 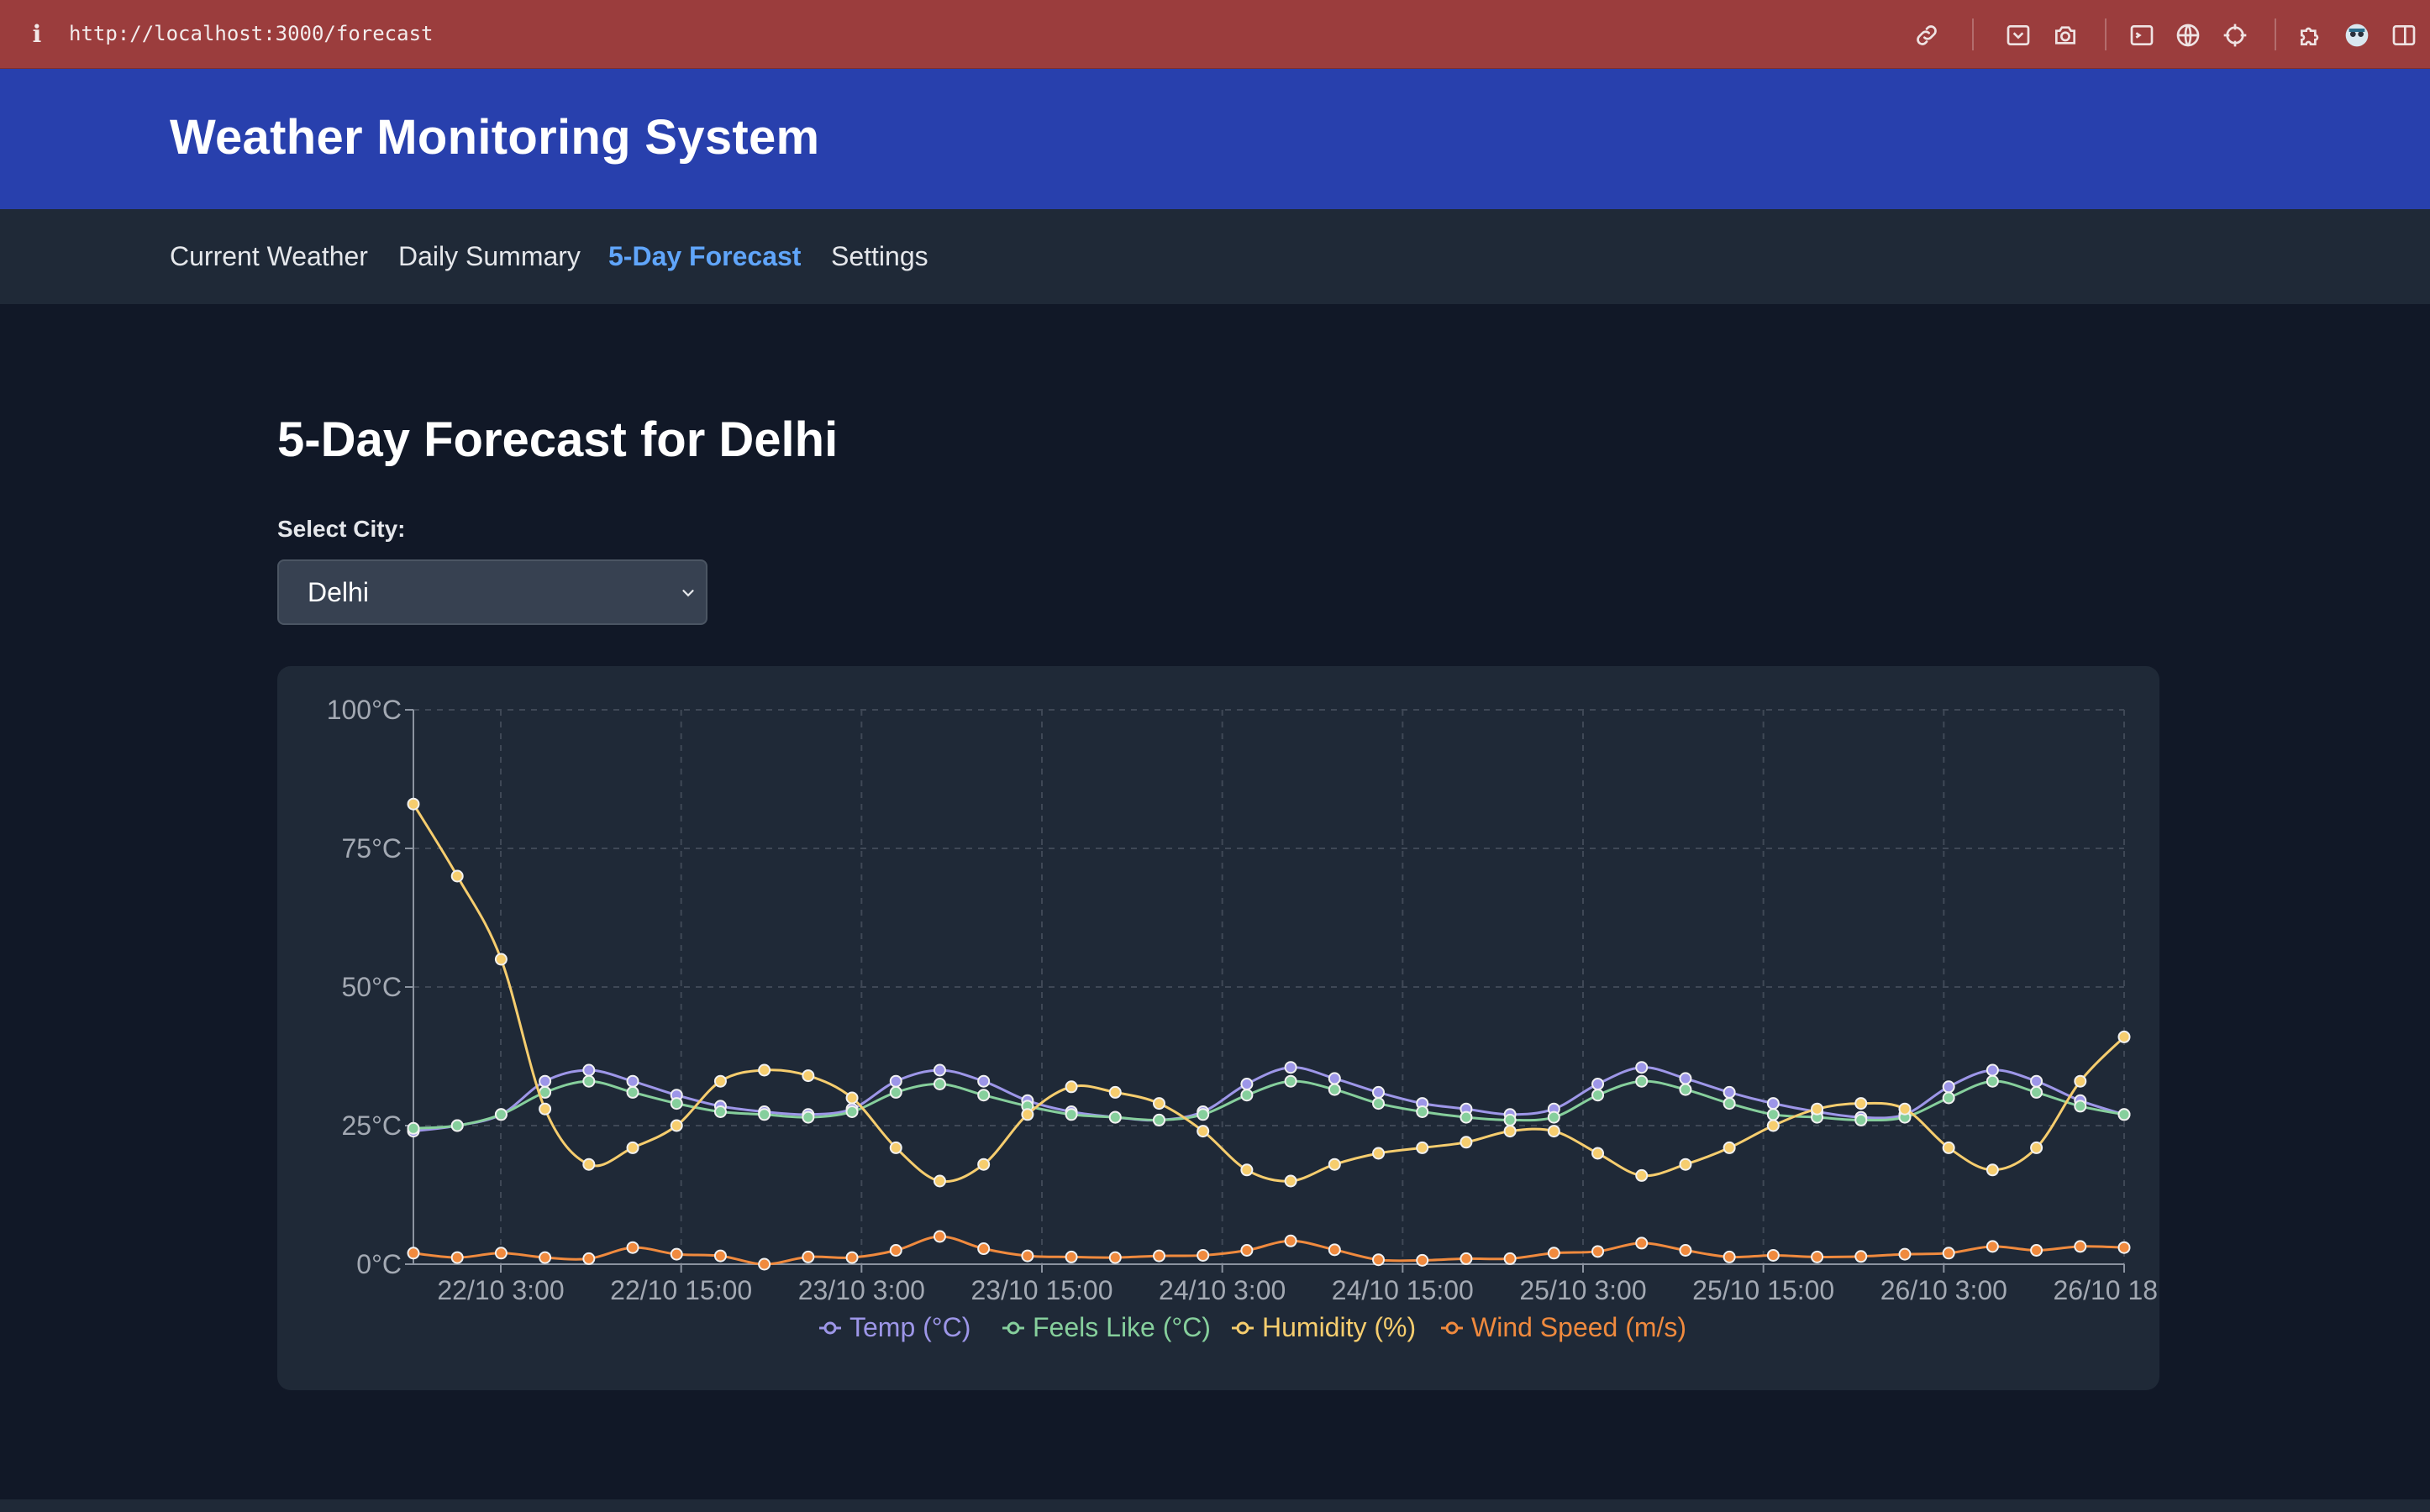 I want to click on crosshair-icon, so click(x=2235, y=35).